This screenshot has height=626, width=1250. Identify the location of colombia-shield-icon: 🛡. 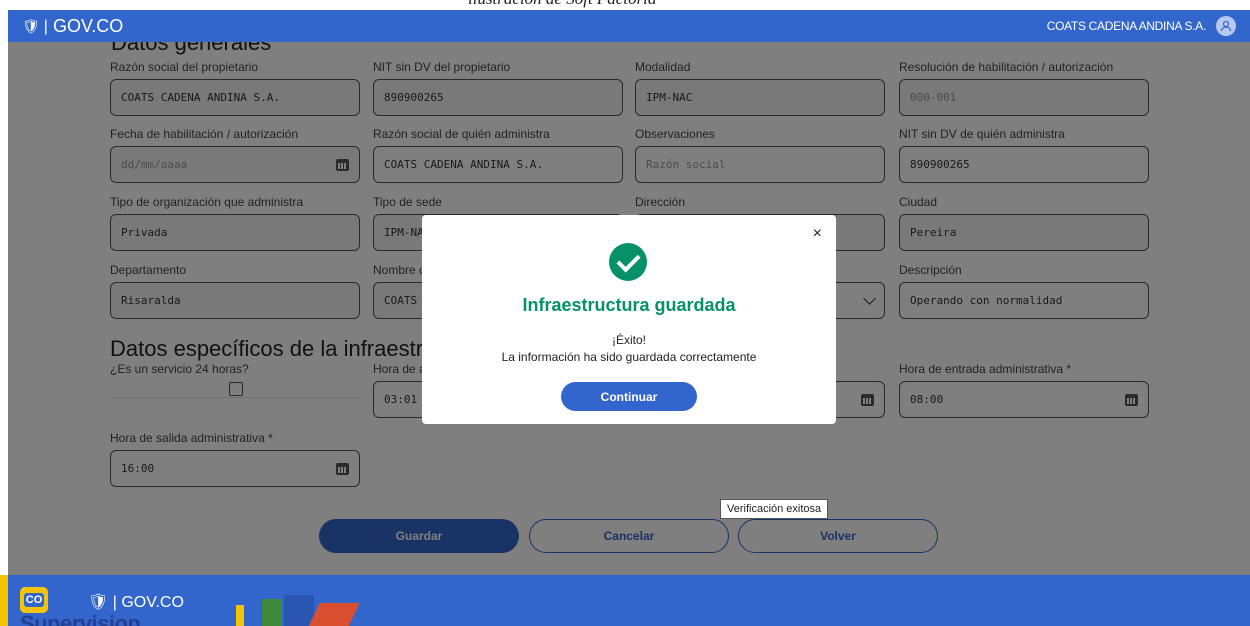
(31, 26).